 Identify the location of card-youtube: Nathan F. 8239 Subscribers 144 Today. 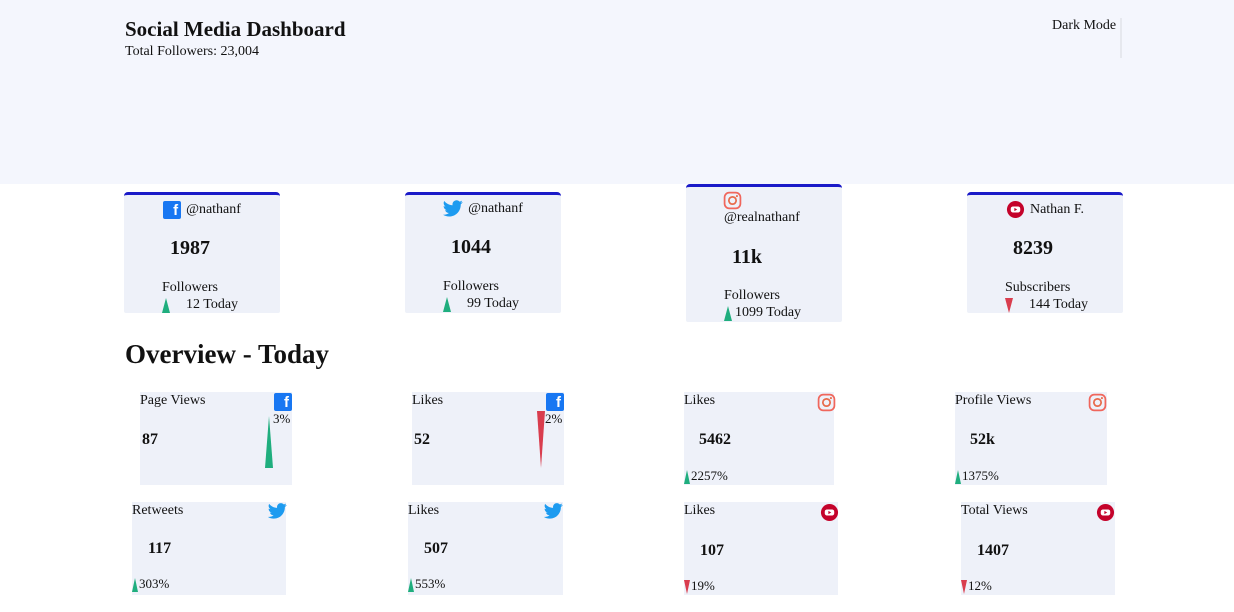
(1045, 252).